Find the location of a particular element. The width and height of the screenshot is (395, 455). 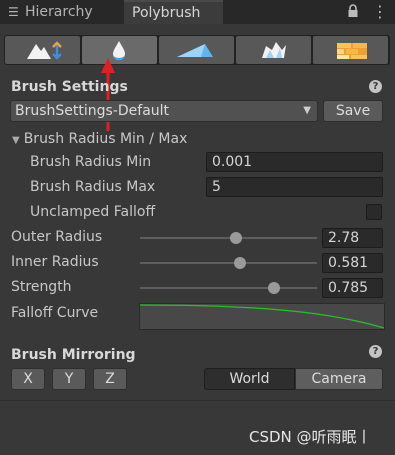

paint-vertex-color-button is located at coordinates (196, 50).